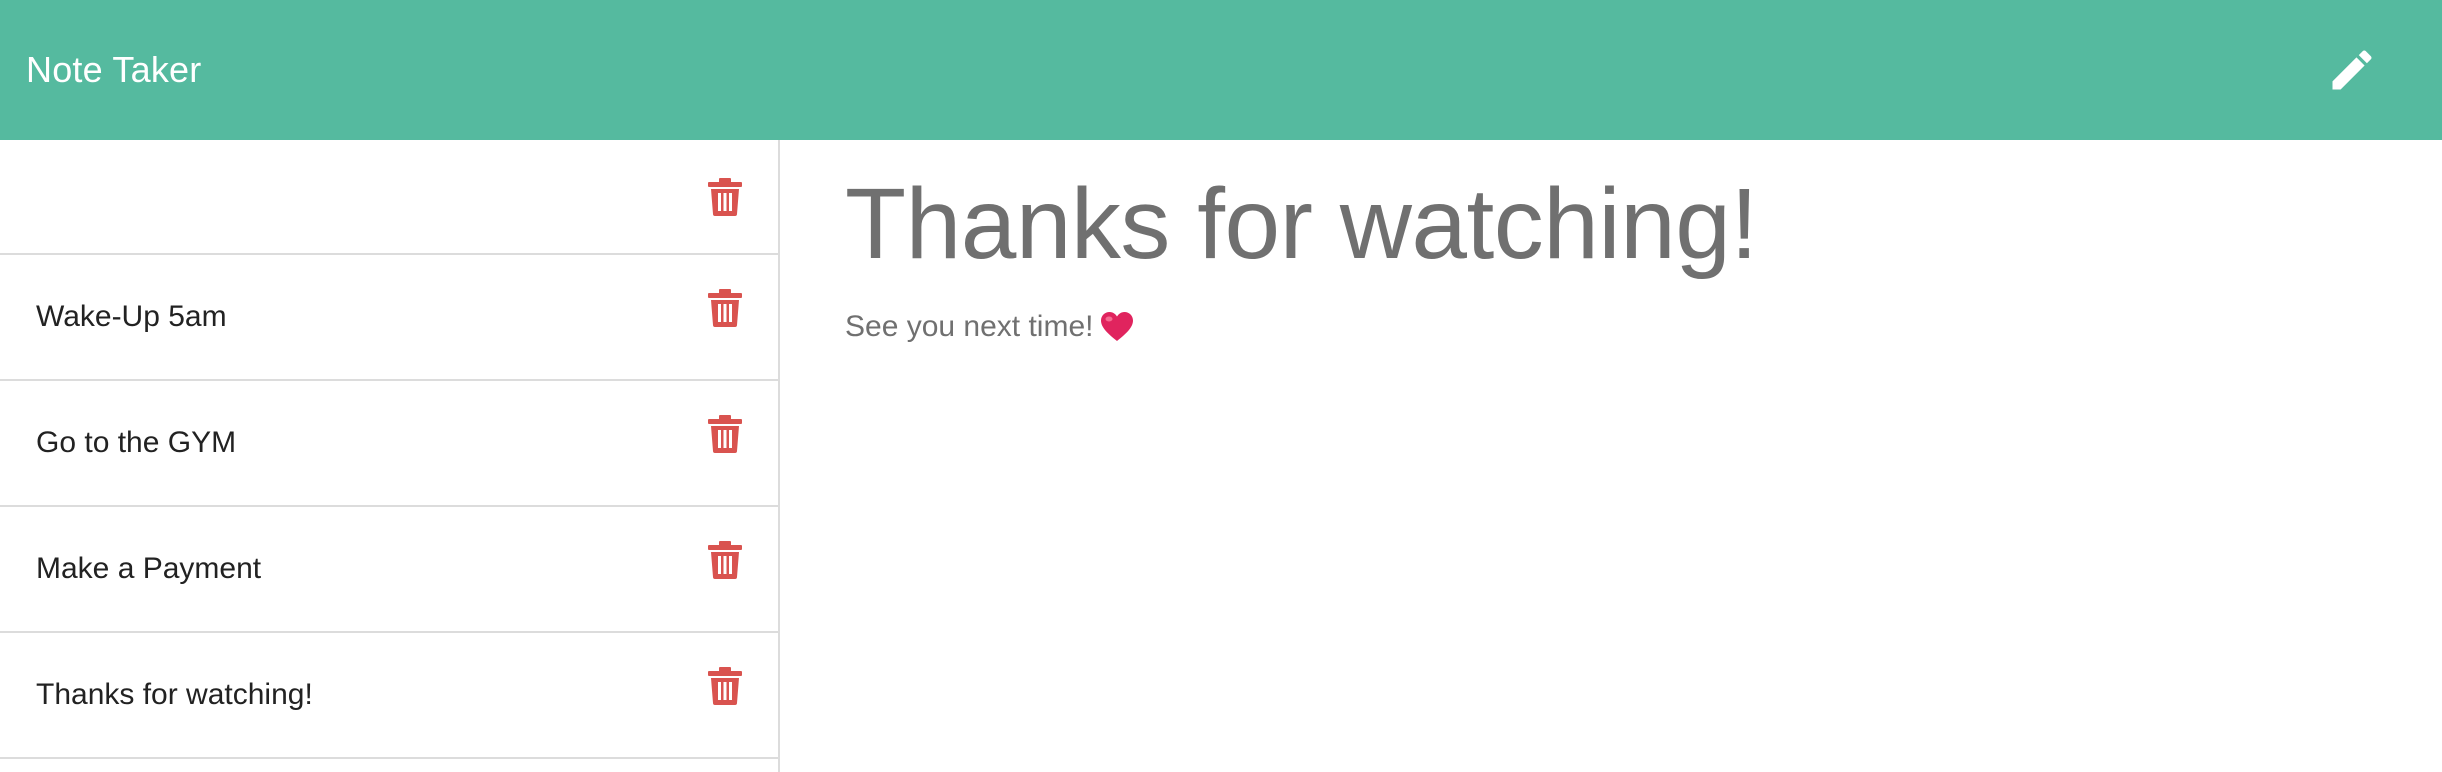 This screenshot has width=2442, height=772. What do you see at coordinates (131, 316) in the screenshot?
I see `note-list-title: Wake-Up 5am` at bounding box center [131, 316].